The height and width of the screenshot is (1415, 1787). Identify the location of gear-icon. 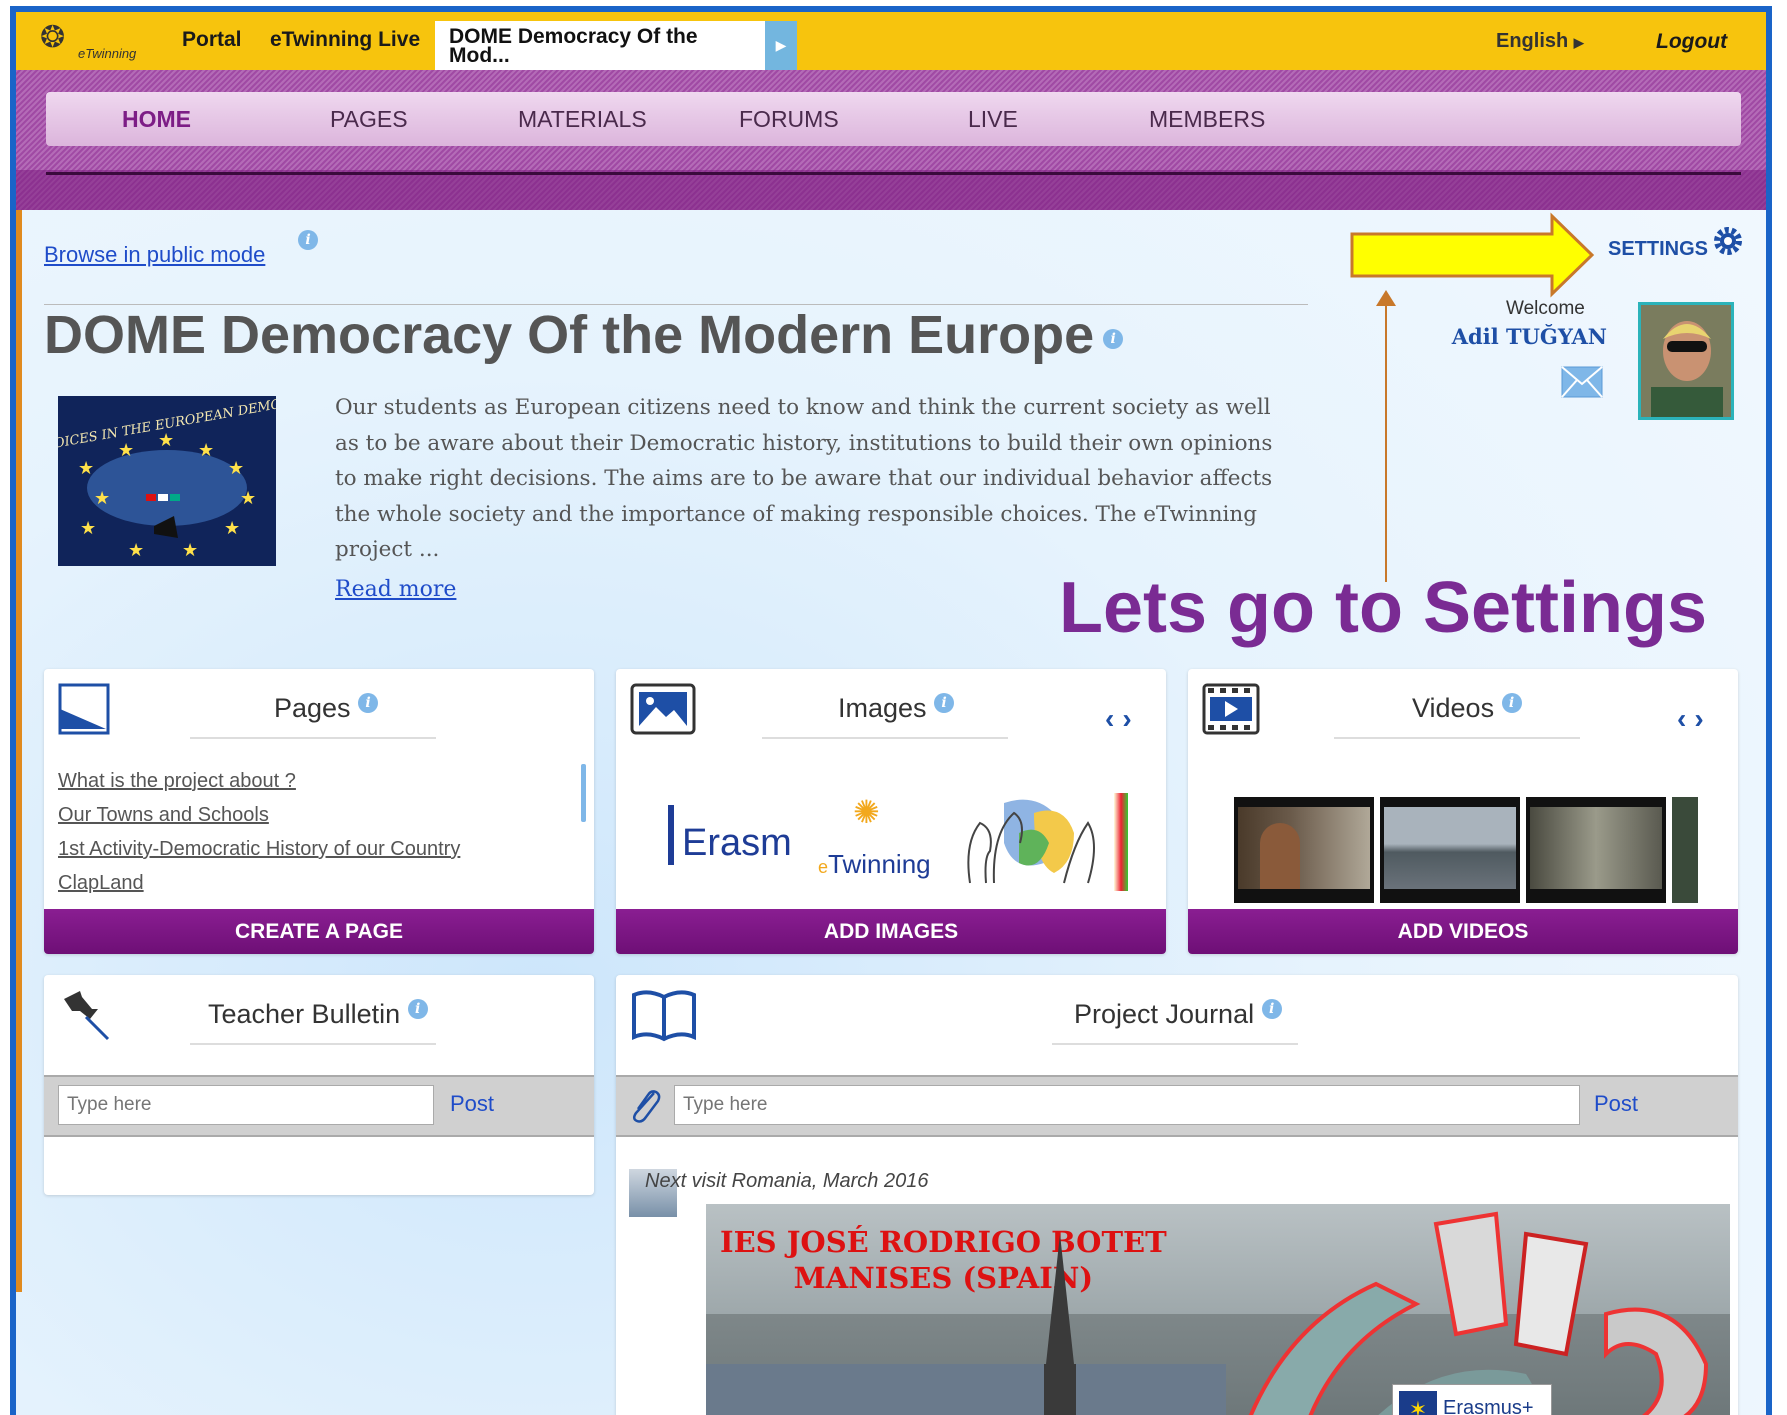
(1728, 241).